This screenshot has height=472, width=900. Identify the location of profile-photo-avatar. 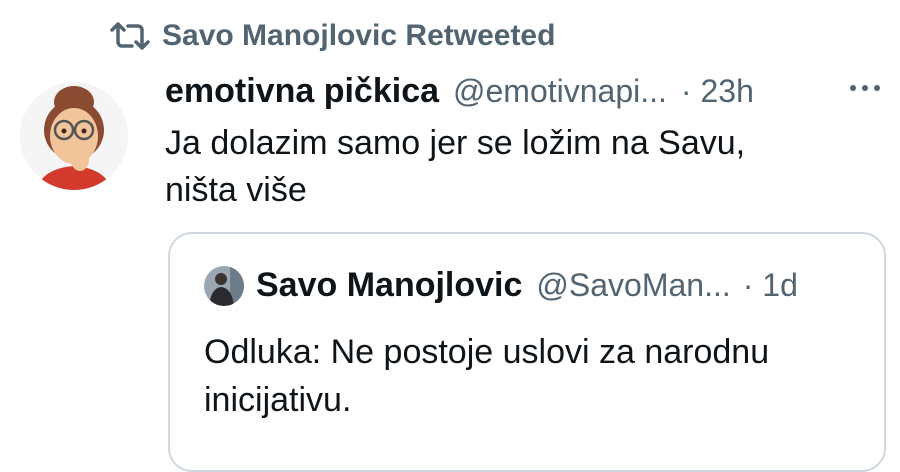
(224, 286).